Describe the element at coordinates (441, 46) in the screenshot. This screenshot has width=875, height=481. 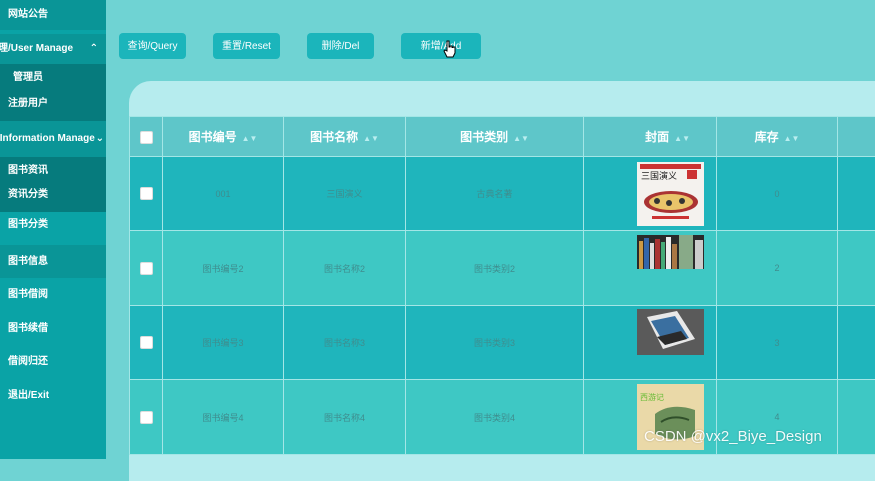
I see `add-button: 新增/Add` at that location.